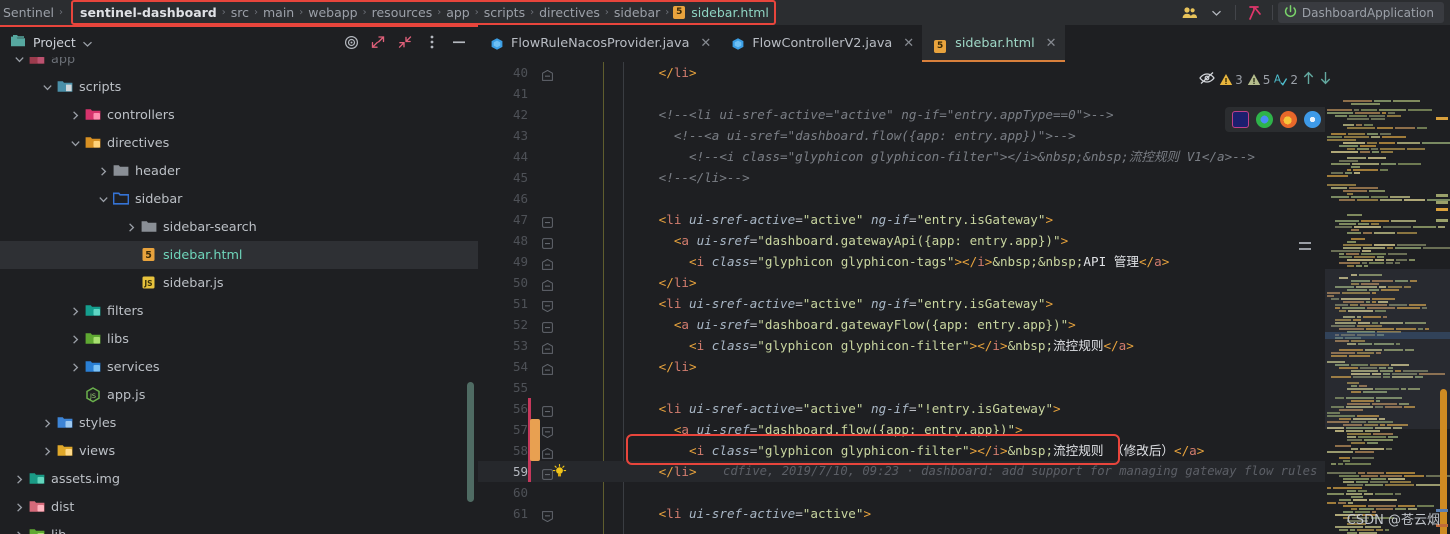 The width and height of the screenshot is (1450, 534). Describe the element at coordinates (525, 135) in the screenshot. I see `line-number: 43` at that location.